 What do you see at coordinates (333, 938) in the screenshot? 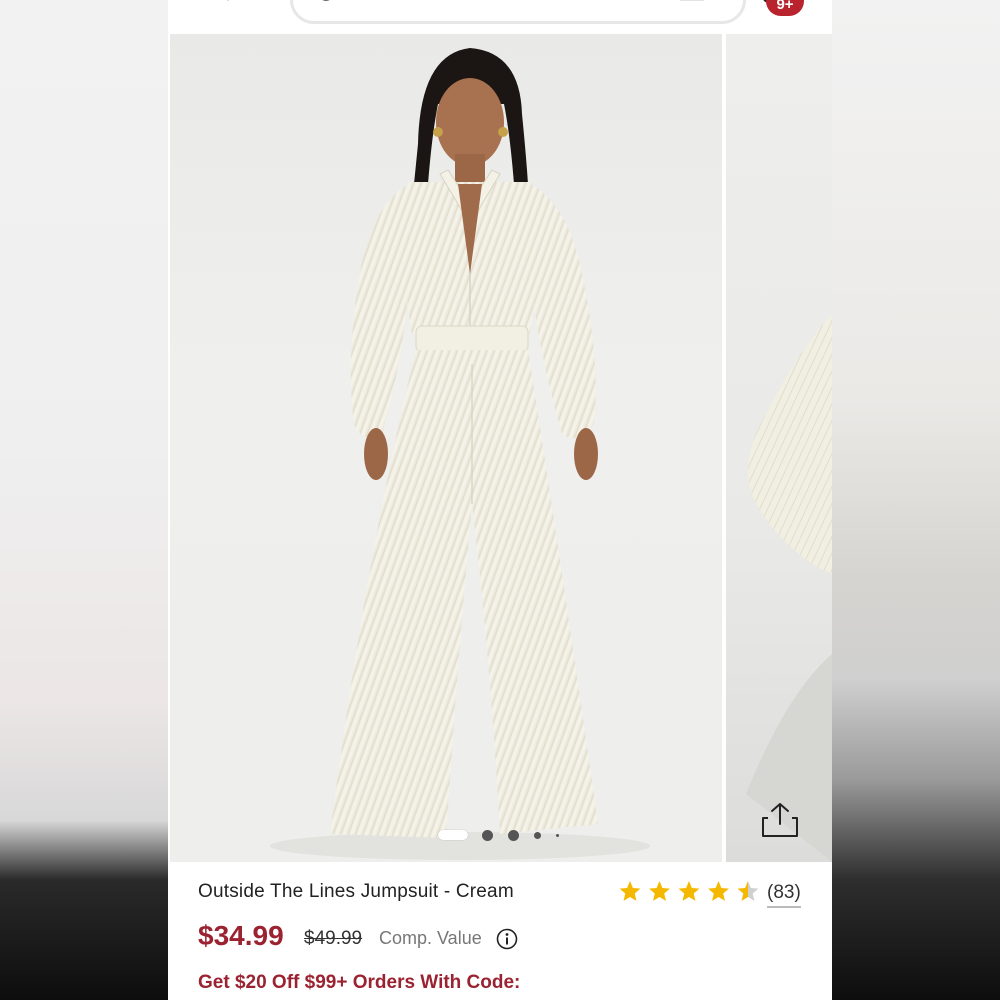
I see `original-price: $49.99` at bounding box center [333, 938].